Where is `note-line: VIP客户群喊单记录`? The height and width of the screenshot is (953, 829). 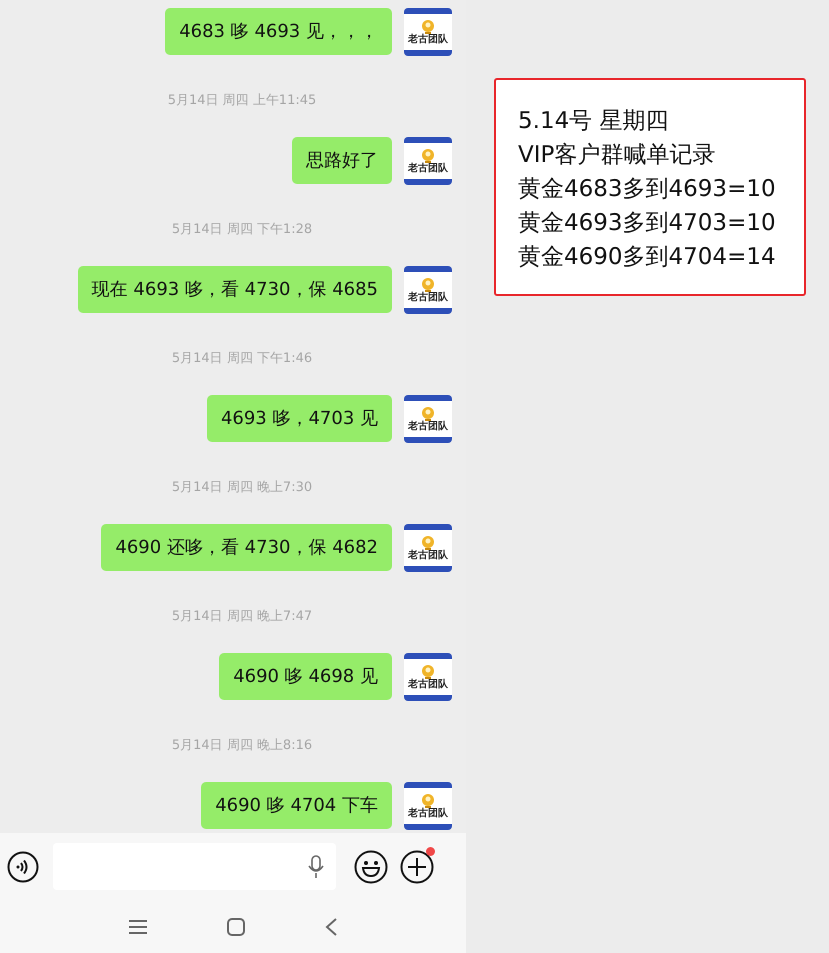 note-line: VIP客户群喊单记录 is located at coordinates (617, 155).